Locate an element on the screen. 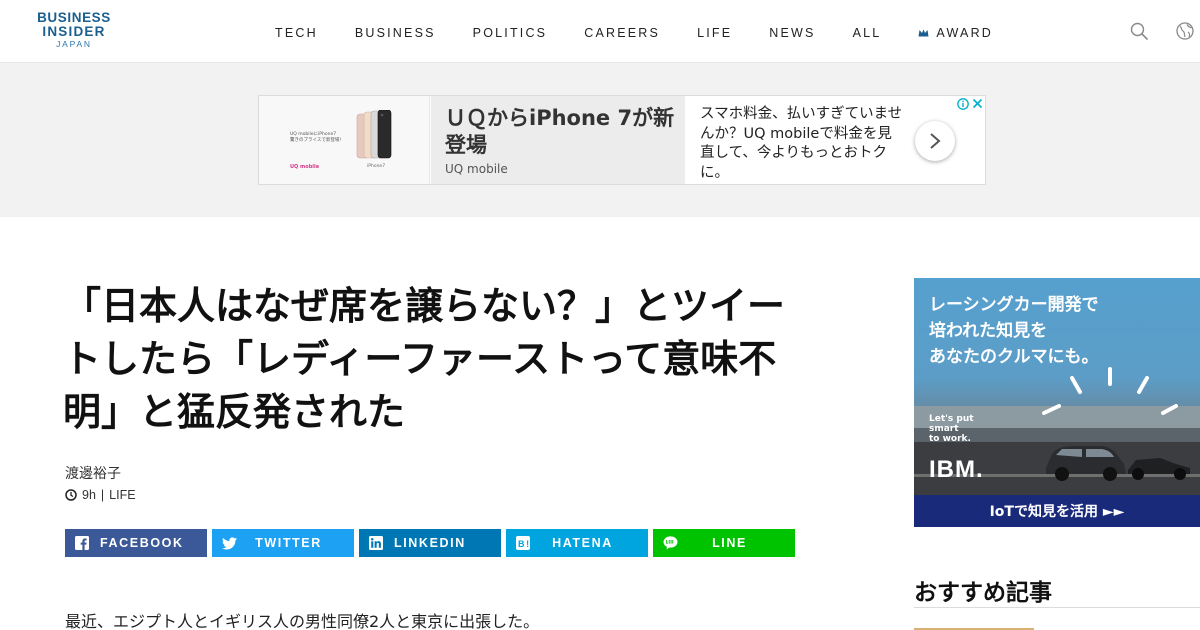  ad-source: UQ mobile is located at coordinates (476, 169).